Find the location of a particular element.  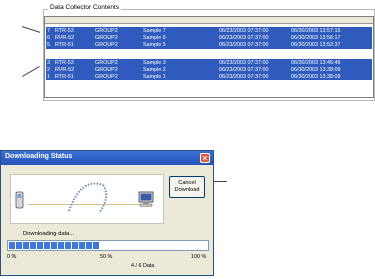

cell-name: Sample 1 is located at coordinates (154, 77).